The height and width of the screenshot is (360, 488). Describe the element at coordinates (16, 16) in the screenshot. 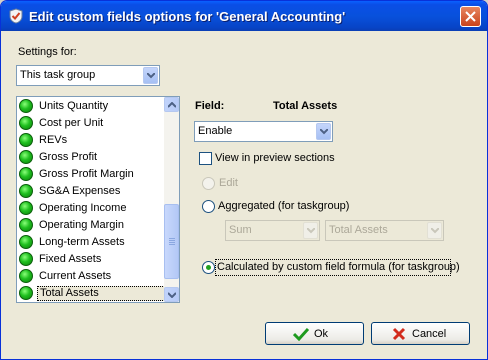

I see `app-icon` at that location.